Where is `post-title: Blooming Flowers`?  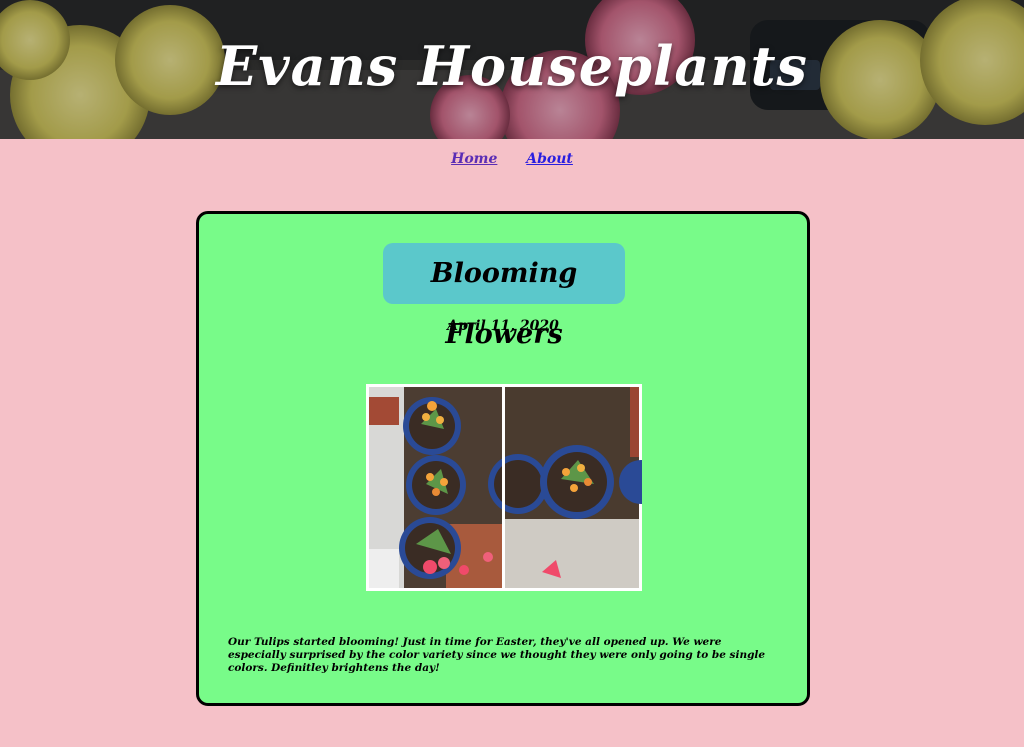 post-title: Blooming Flowers is located at coordinates (504, 296).